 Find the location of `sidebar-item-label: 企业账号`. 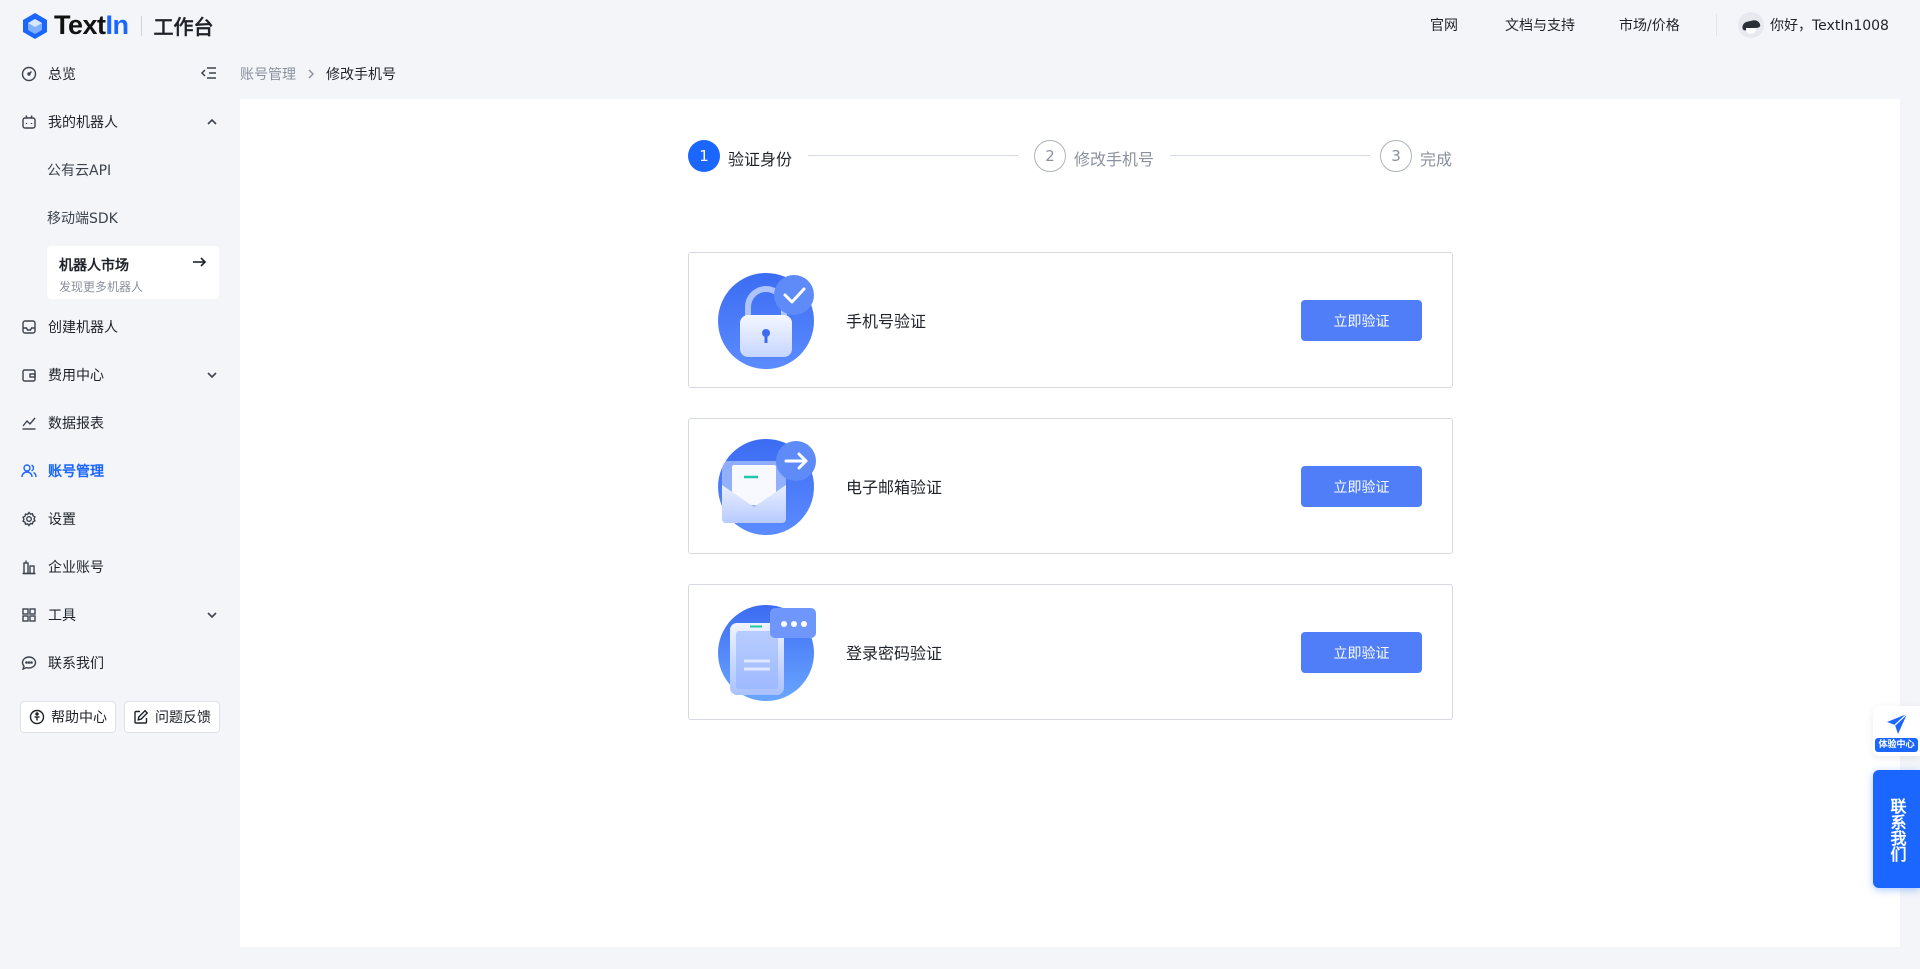

sidebar-item-label: 企业账号 is located at coordinates (76, 568).